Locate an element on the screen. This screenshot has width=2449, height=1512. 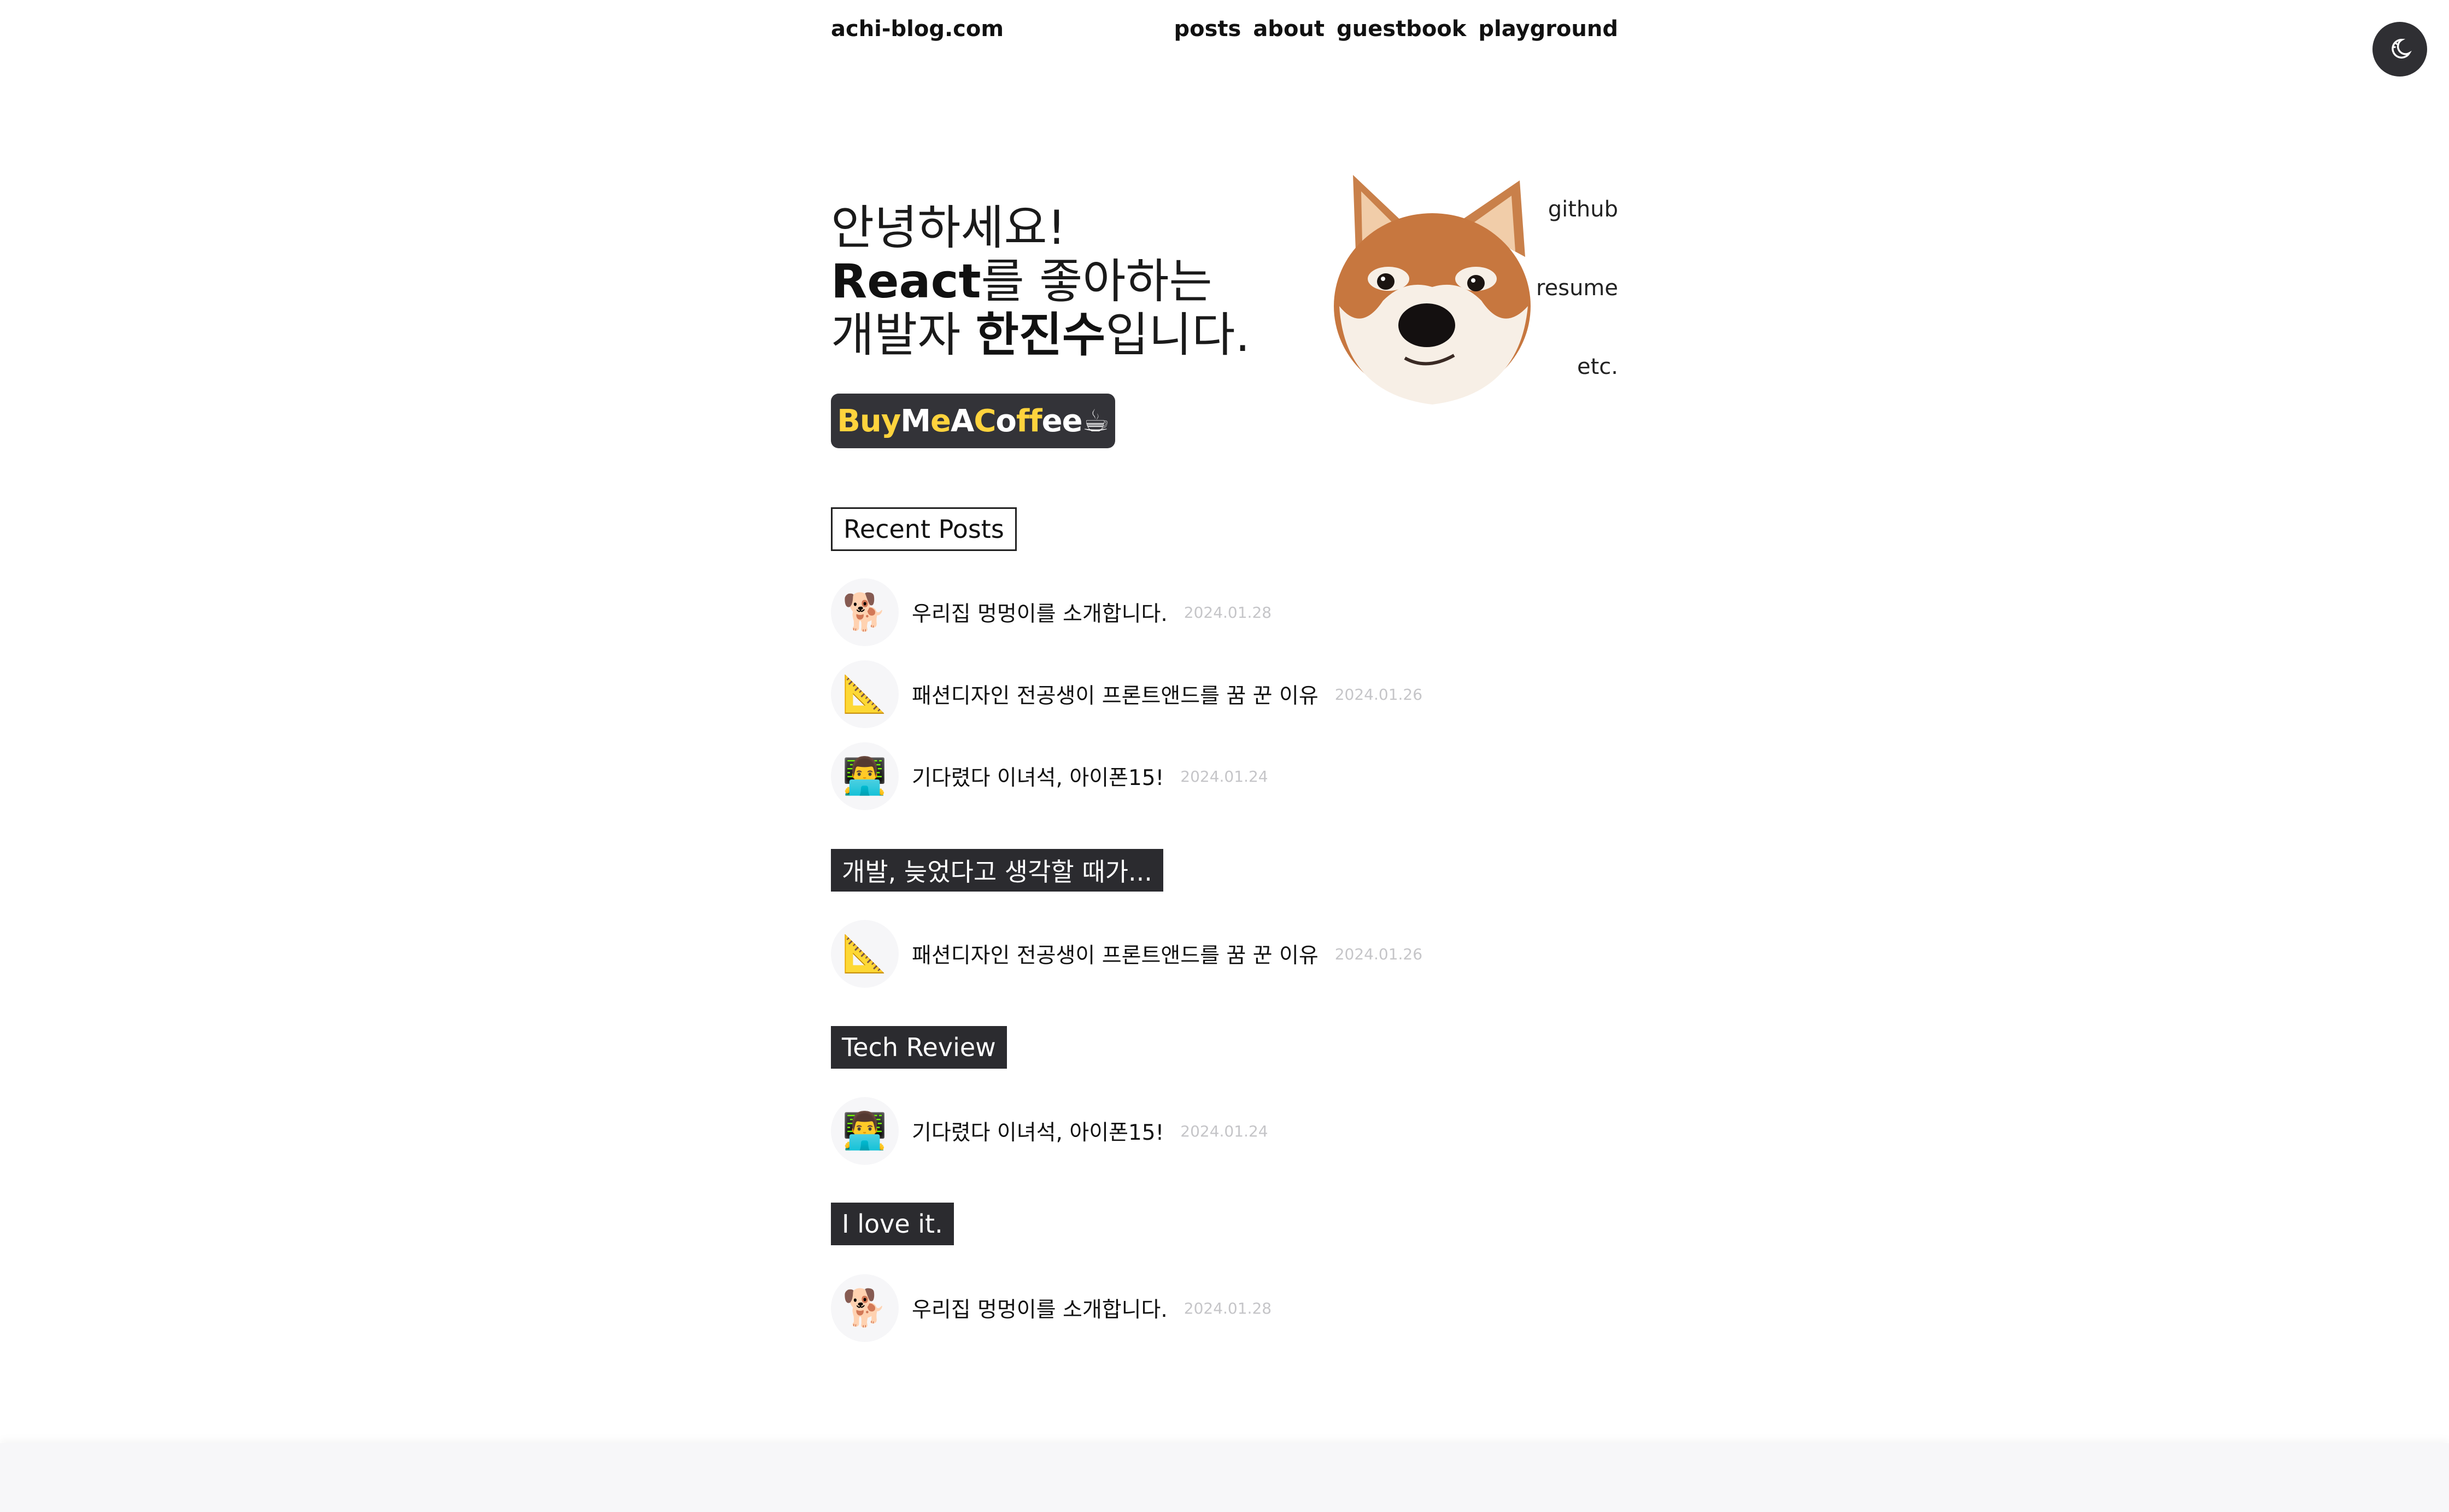
intro-line-3: 개발자 한진수입니다. is located at coordinates (1055, 335).